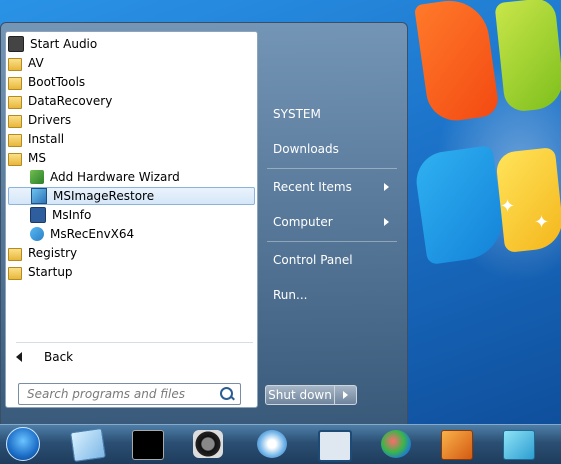  I want to click on back-label: Back, so click(59, 357).